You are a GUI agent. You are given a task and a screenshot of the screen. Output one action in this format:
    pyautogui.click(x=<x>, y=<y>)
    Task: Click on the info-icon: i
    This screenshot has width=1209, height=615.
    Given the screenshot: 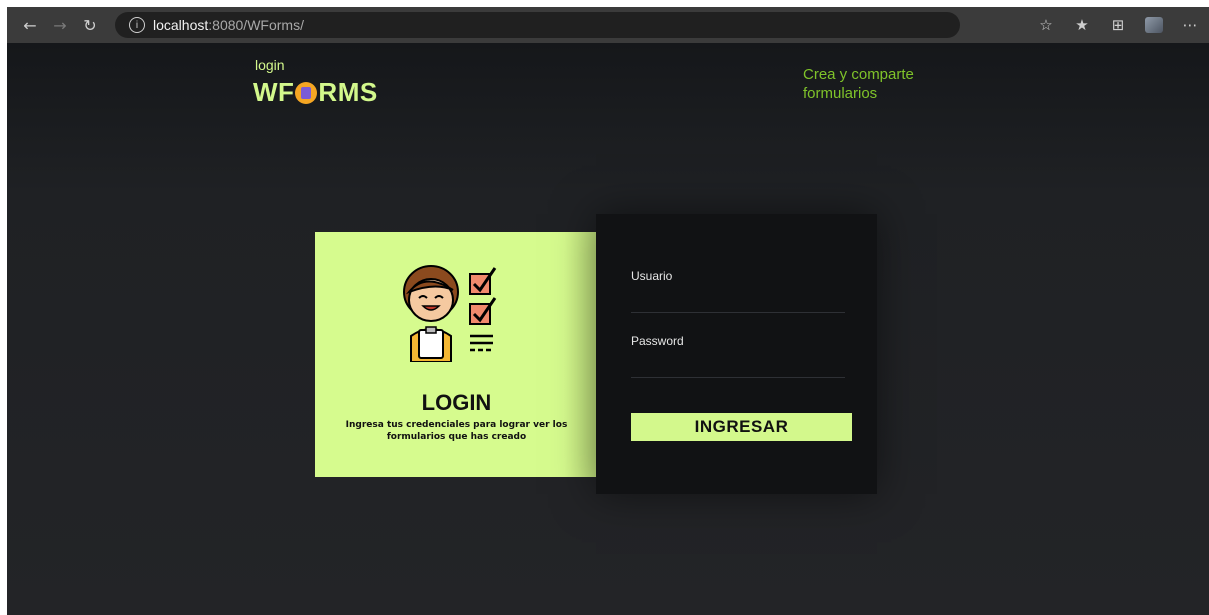 What is the action you would take?
    pyautogui.click(x=137, y=25)
    